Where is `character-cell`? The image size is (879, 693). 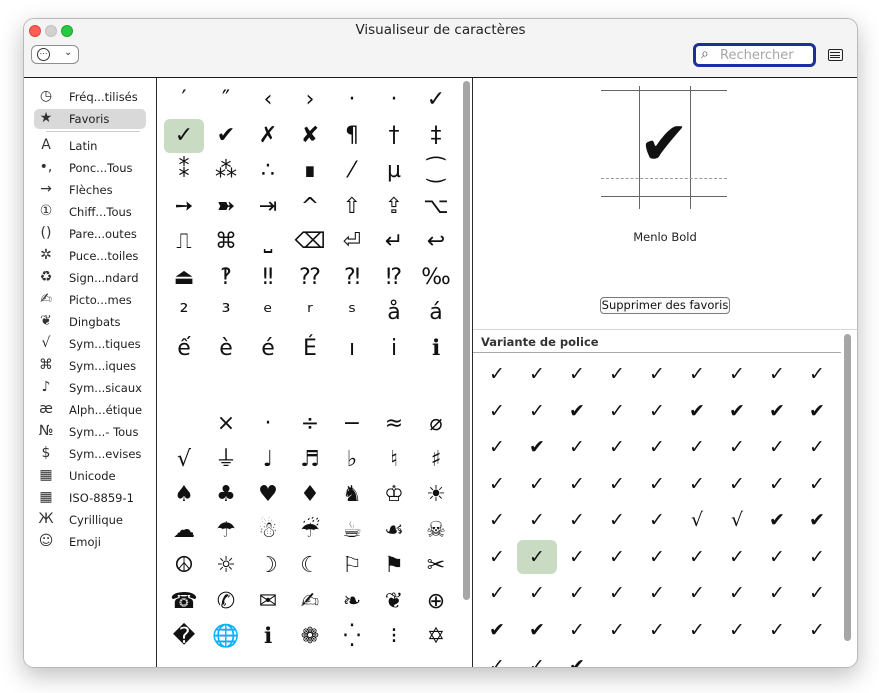 character-cell is located at coordinates (184, 424).